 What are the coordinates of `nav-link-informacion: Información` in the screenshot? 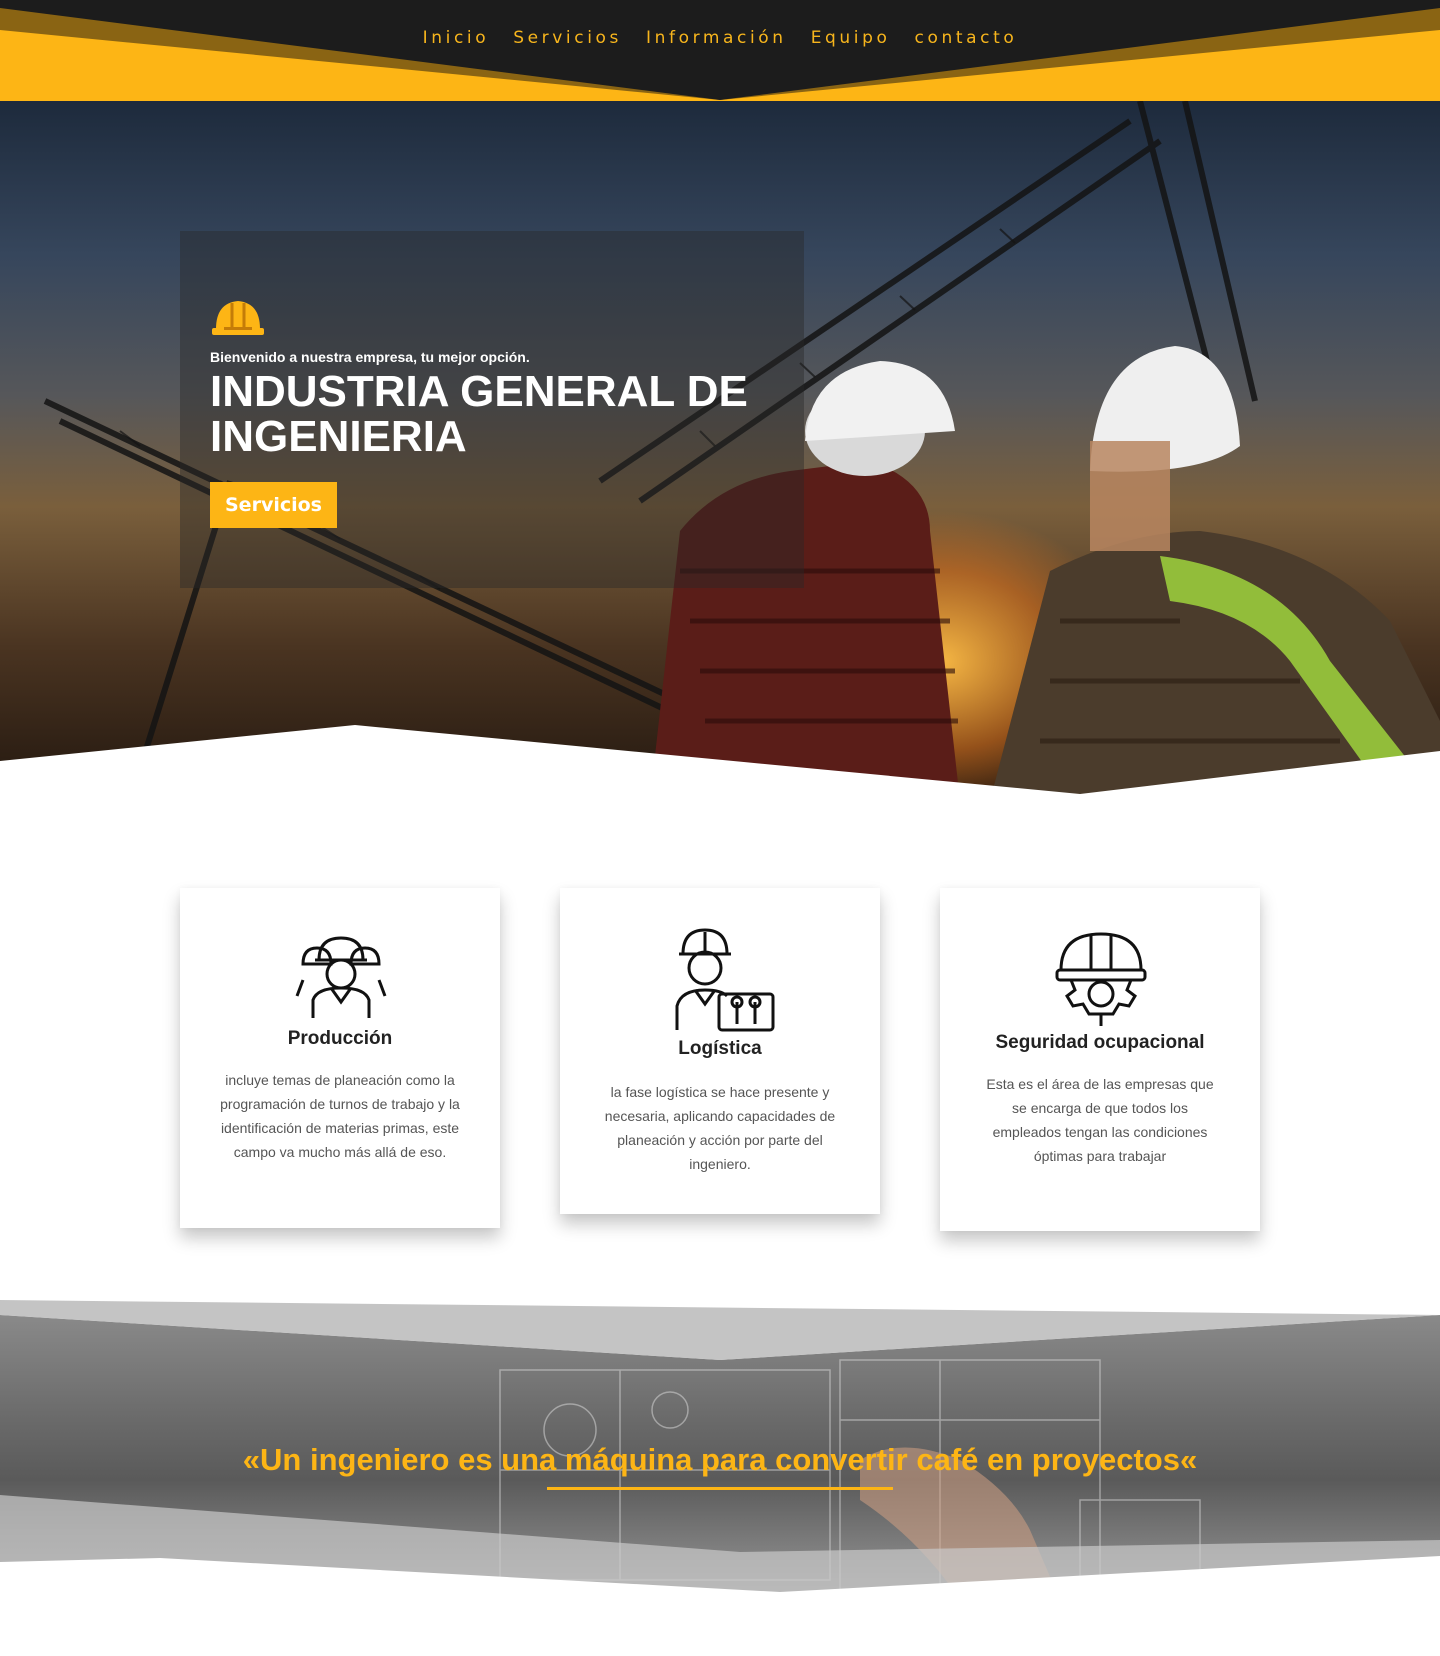 It's located at (716, 38).